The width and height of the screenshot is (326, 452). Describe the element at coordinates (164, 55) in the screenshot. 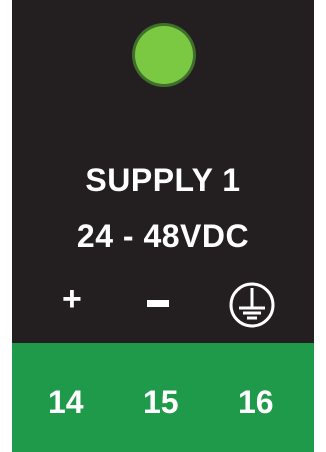

I see `status-led-icon` at that location.